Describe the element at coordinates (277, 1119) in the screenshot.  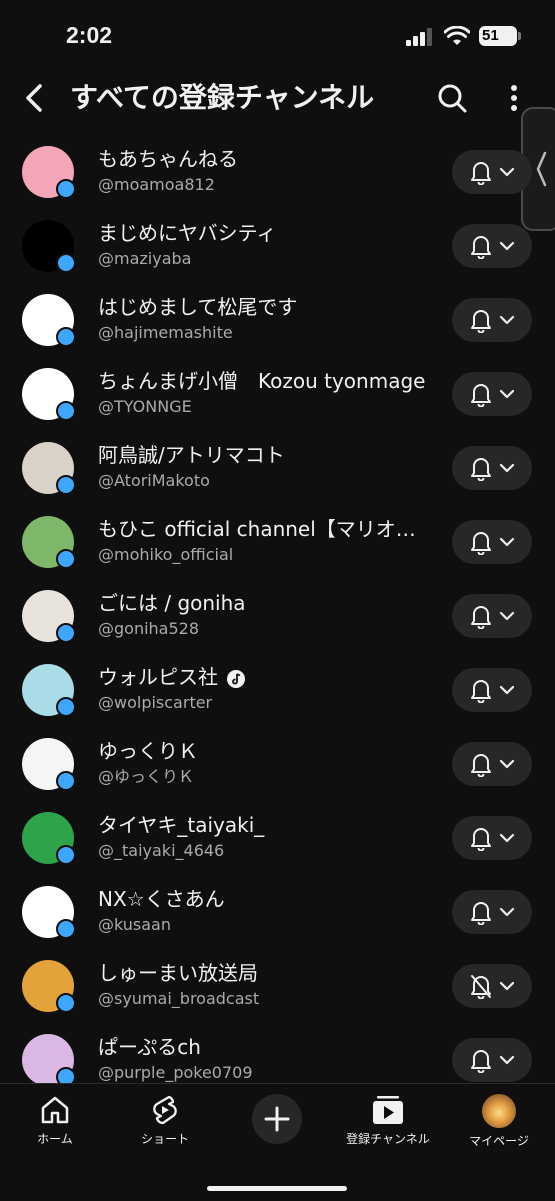
I see `create-button` at that location.